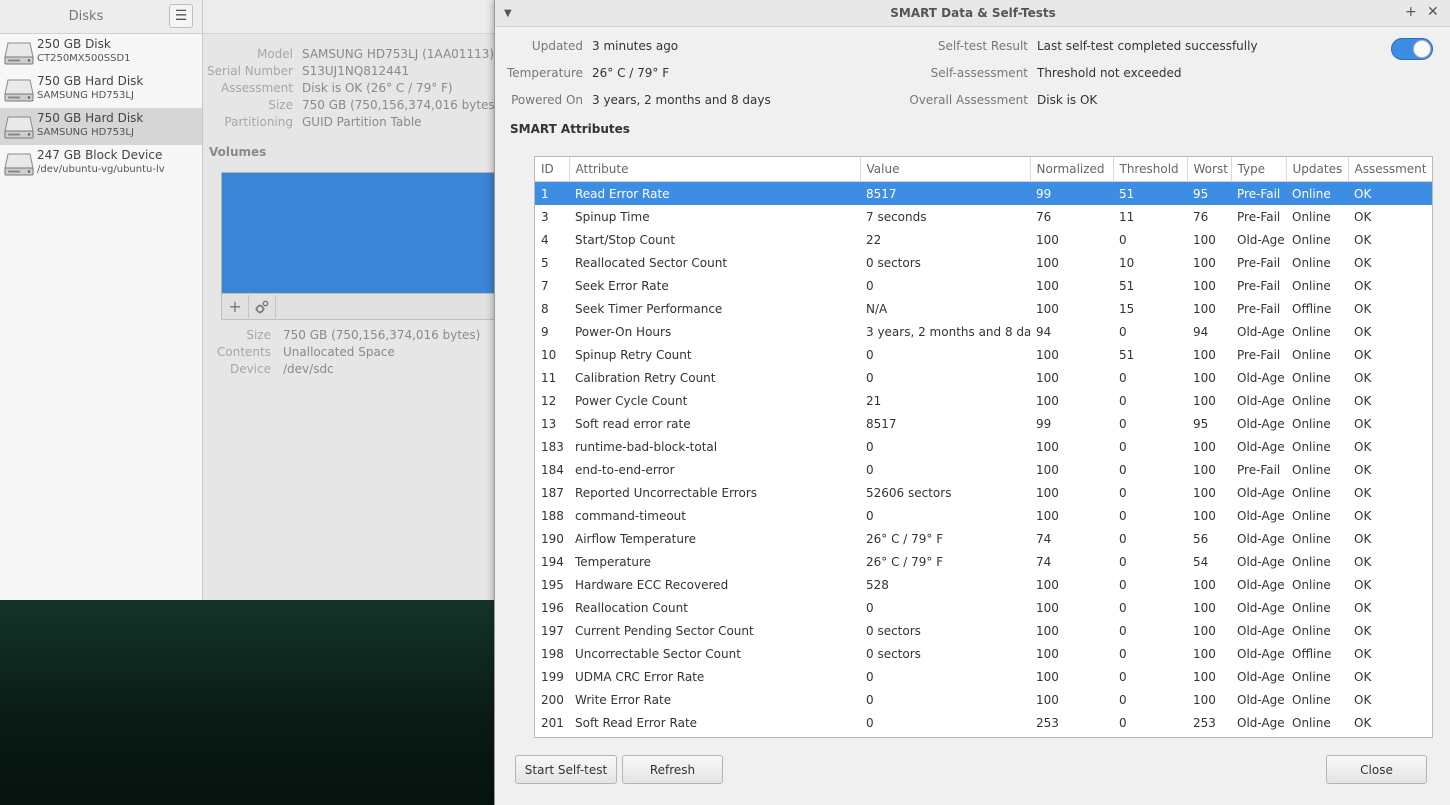 The height and width of the screenshot is (805, 1450). Describe the element at coordinates (1150, 193) in the screenshot. I see `table-cell: 51` at that location.